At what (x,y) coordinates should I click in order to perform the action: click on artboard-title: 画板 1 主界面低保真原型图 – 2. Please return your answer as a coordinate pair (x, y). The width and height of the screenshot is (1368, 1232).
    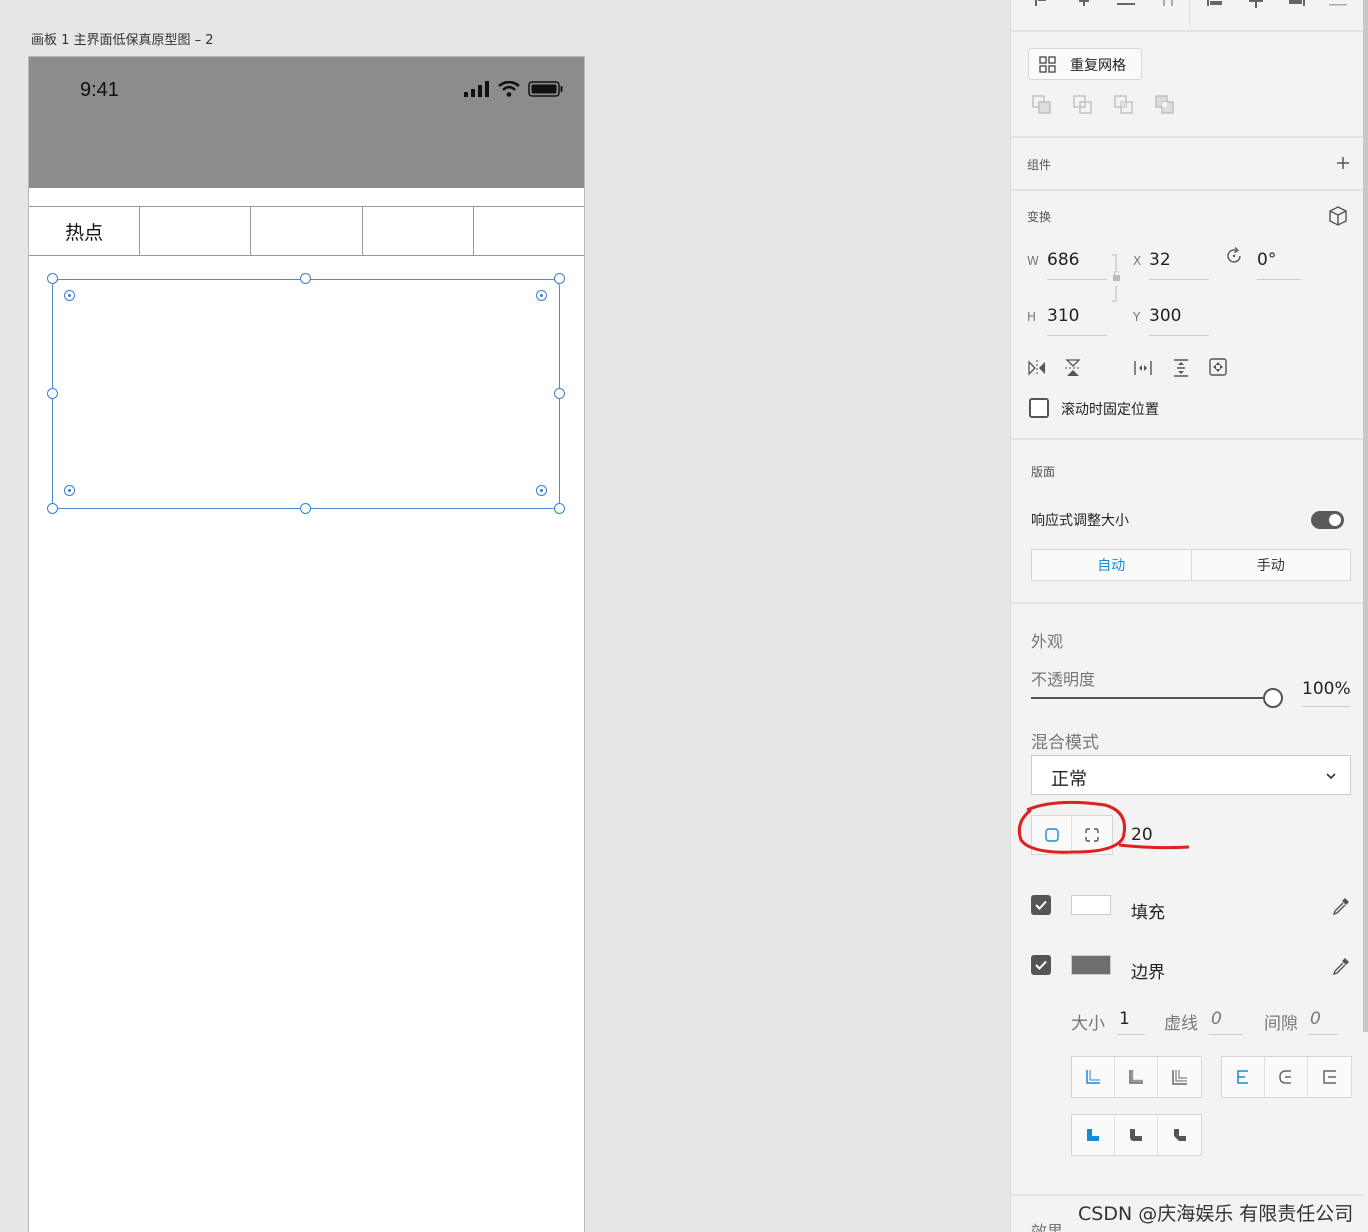
    Looking at the image, I should click on (122, 38).